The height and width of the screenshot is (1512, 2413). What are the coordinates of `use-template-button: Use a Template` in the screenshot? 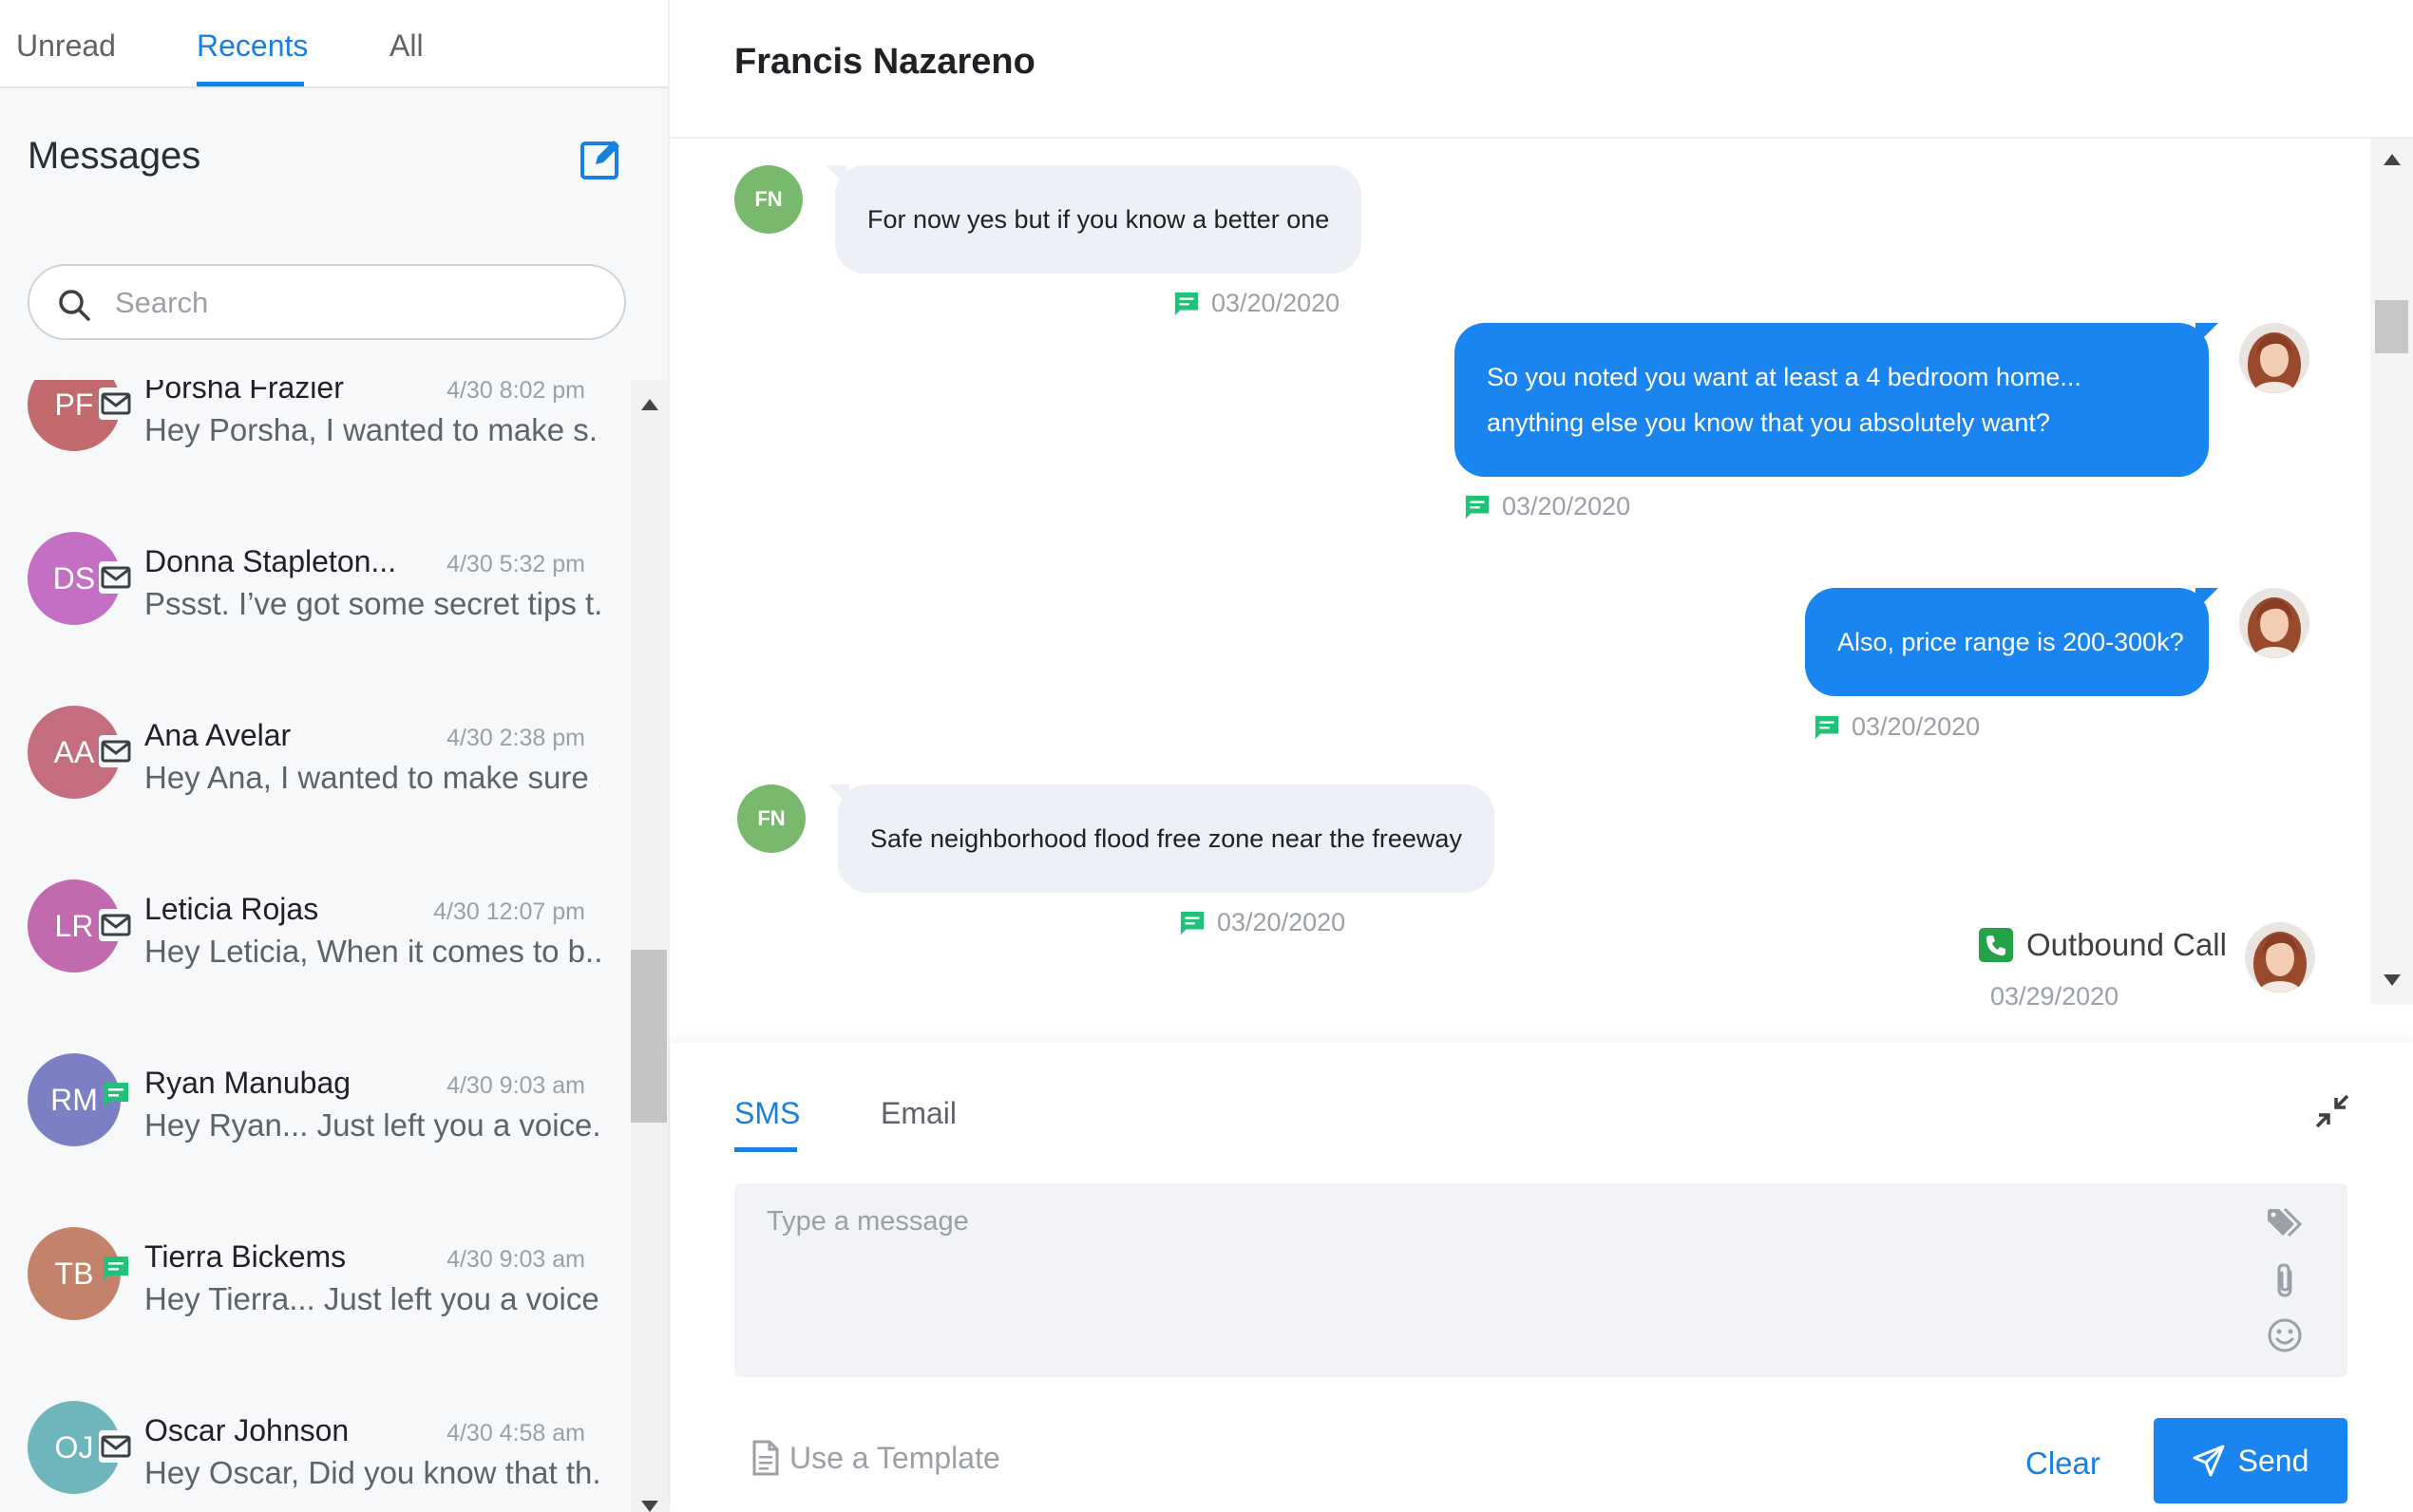 It's located at (875, 1458).